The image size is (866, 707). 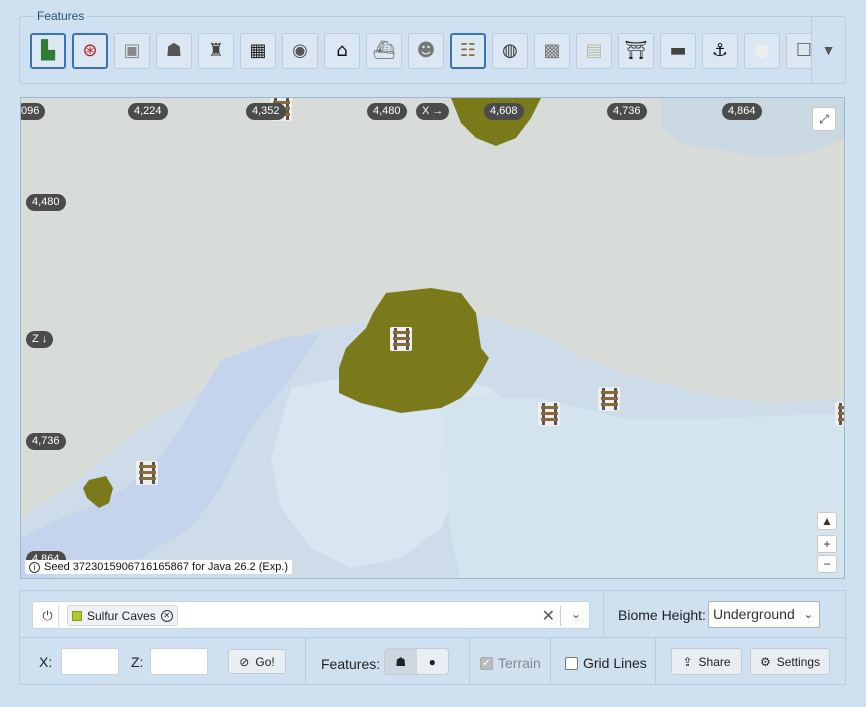 I want to click on feature-marker-toggle: ☗ ●, so click(x=416, y=661).